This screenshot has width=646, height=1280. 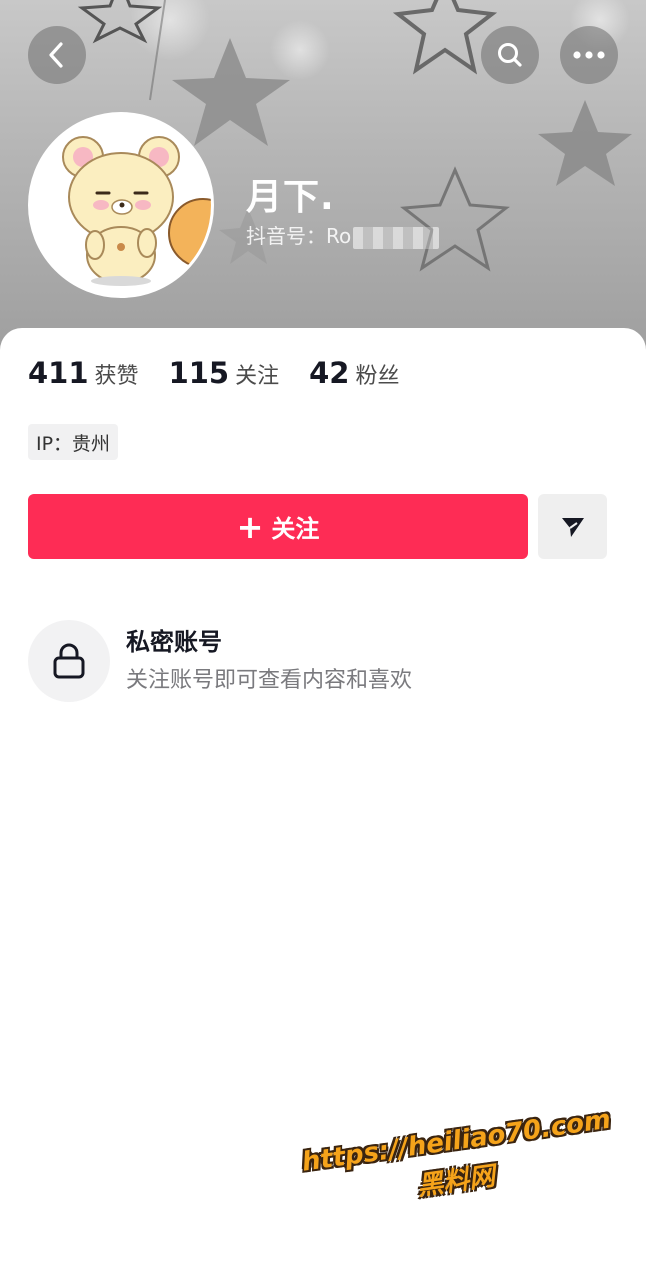 What do you see at coordinates (295, 529) in the screenshot?
I see `follow-button-label: 关注` at bounding box center [295, 529].